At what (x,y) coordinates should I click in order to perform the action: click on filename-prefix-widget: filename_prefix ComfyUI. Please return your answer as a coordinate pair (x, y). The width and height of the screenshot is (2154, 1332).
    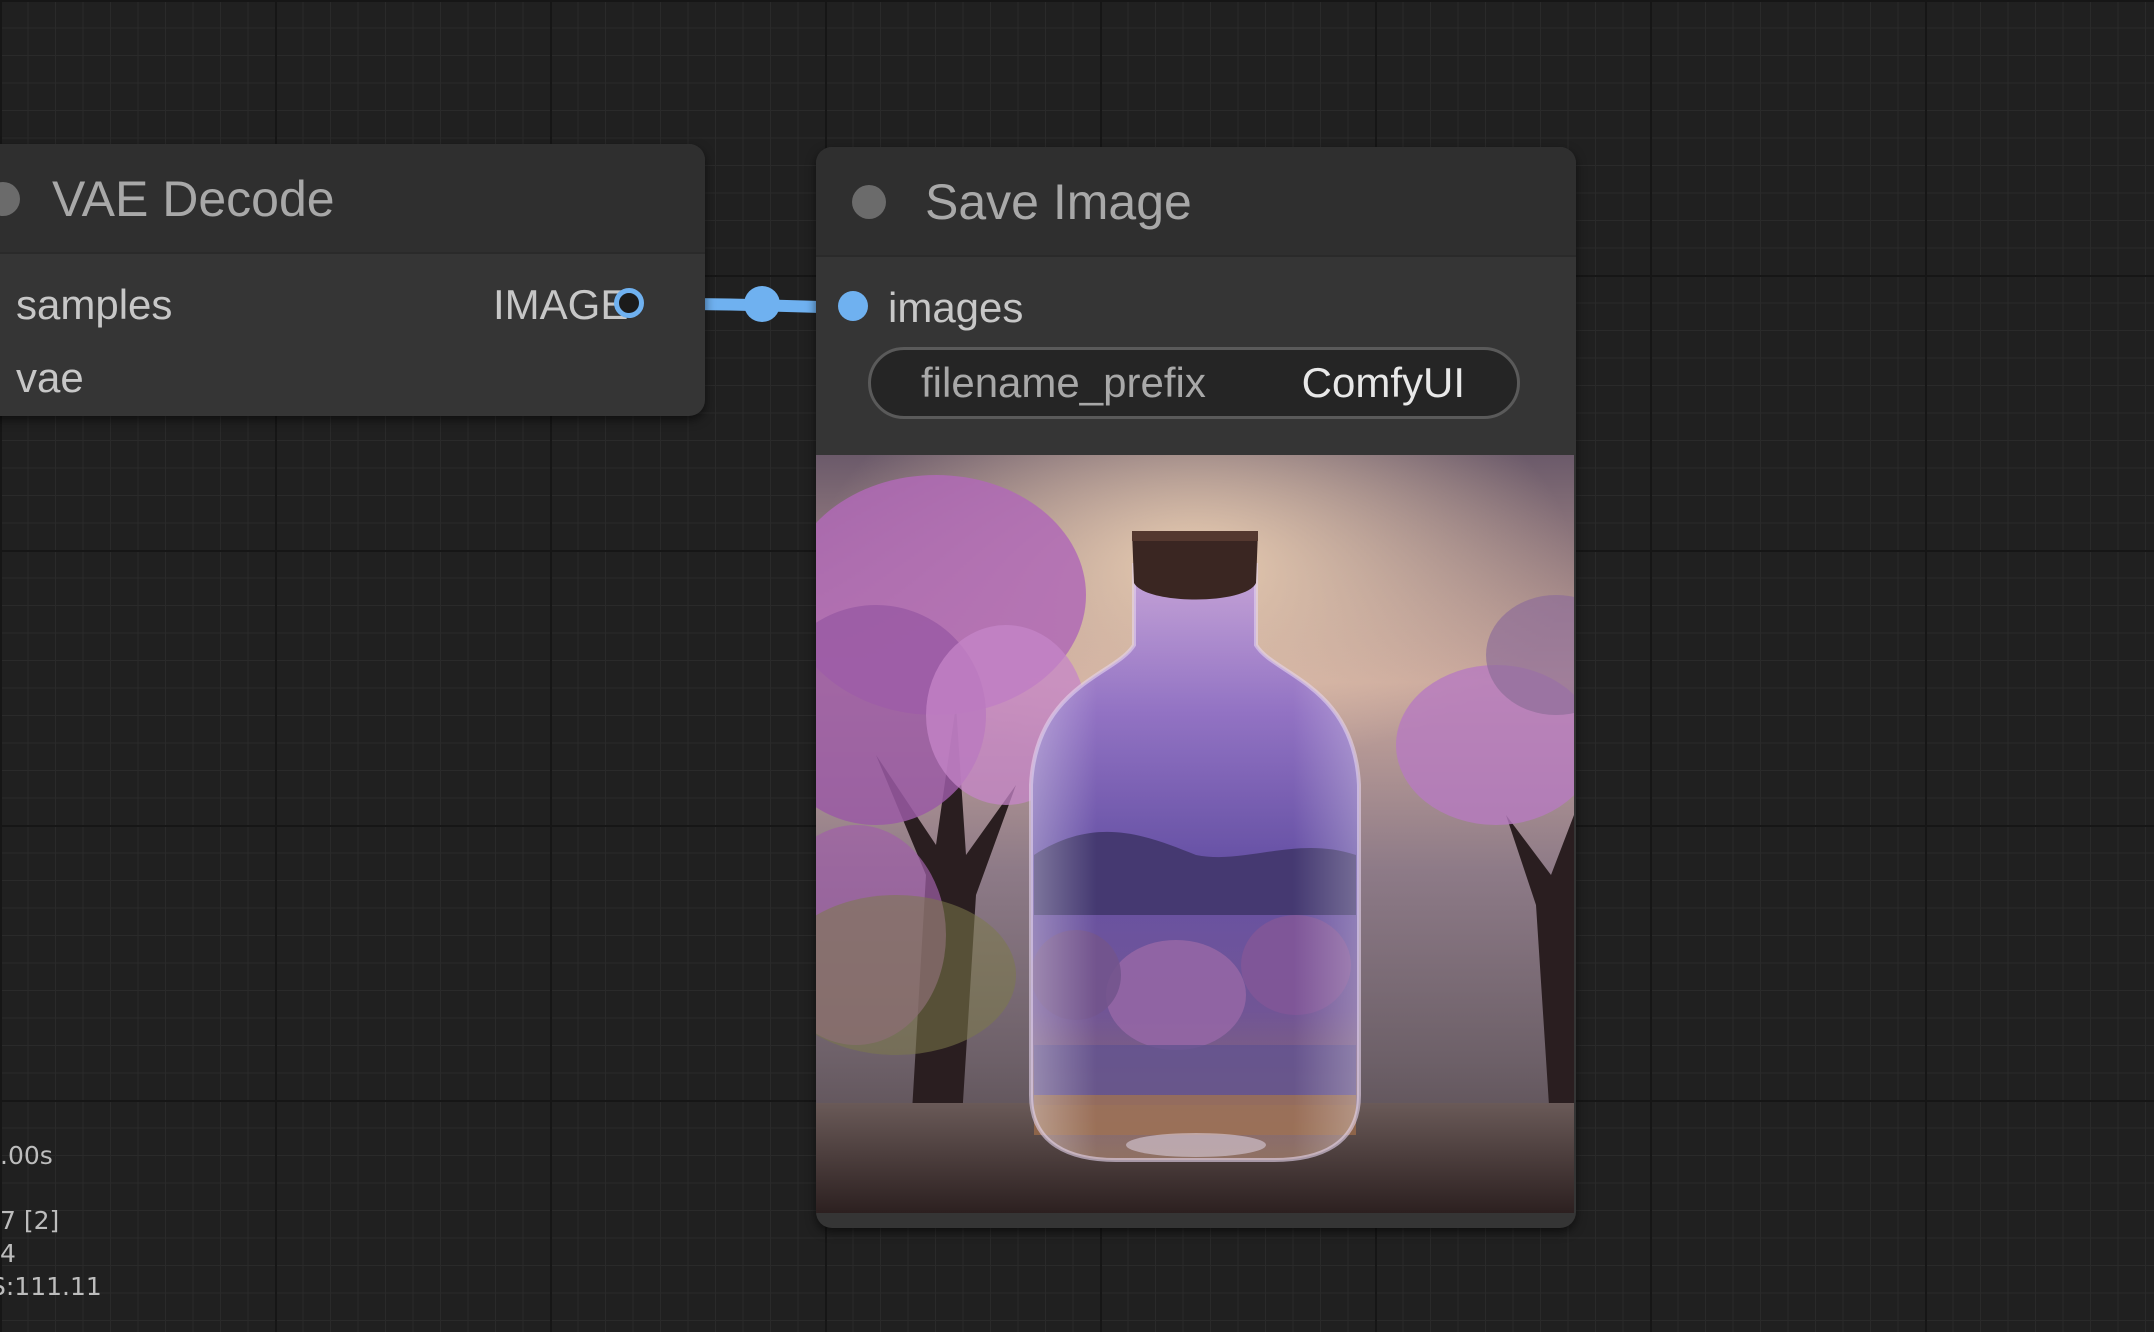
    Looking at the image, I should click on (1194, 383).